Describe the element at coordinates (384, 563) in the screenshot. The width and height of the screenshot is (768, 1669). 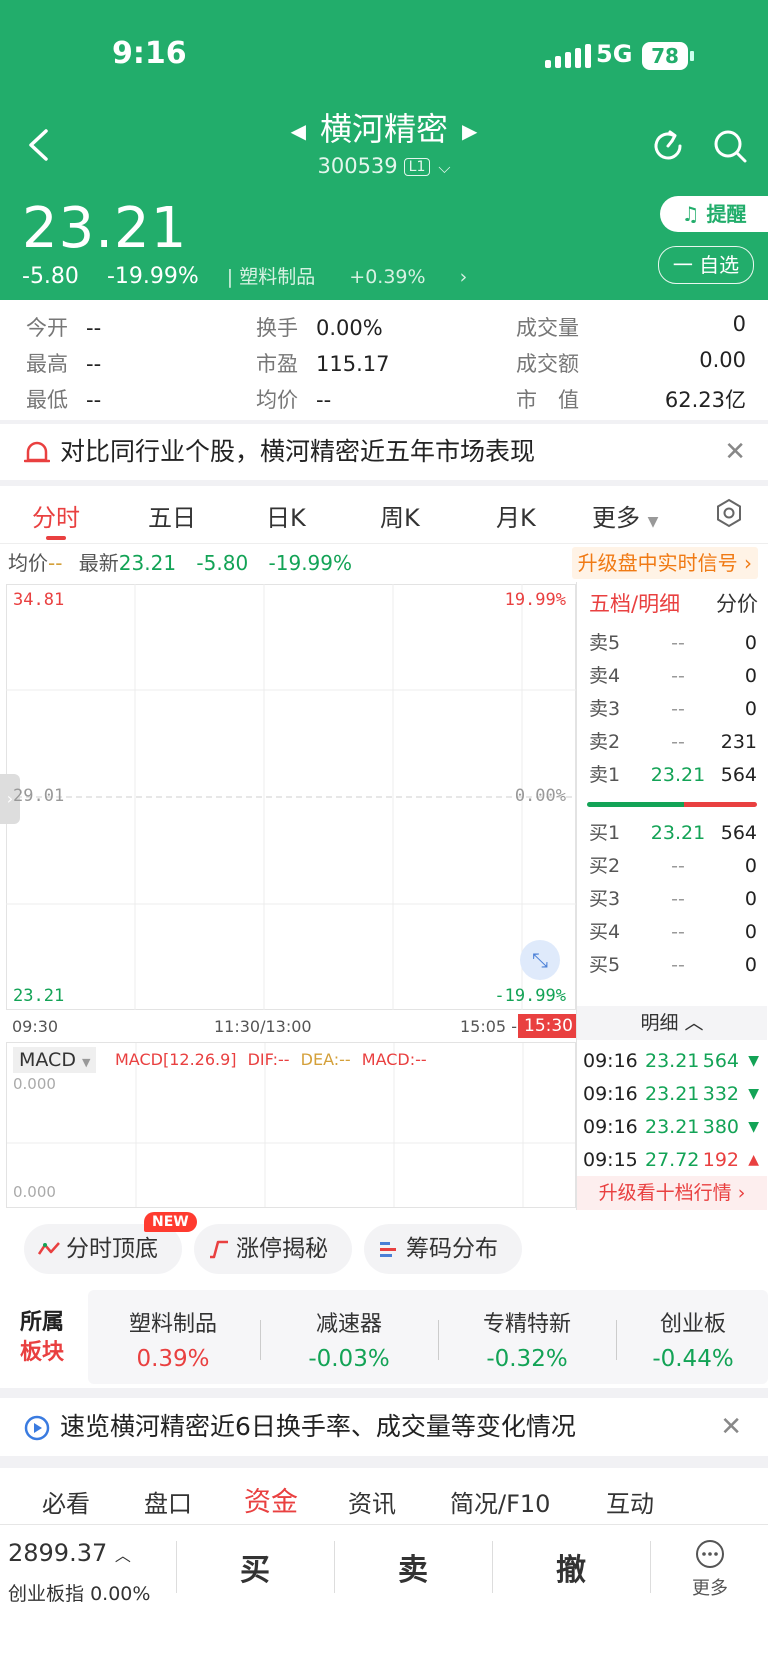
I see `intraday-info-bar: 均价-- 最新23.21 -5.80 -19.99% 升级盘中实时信号 ›` at that location.